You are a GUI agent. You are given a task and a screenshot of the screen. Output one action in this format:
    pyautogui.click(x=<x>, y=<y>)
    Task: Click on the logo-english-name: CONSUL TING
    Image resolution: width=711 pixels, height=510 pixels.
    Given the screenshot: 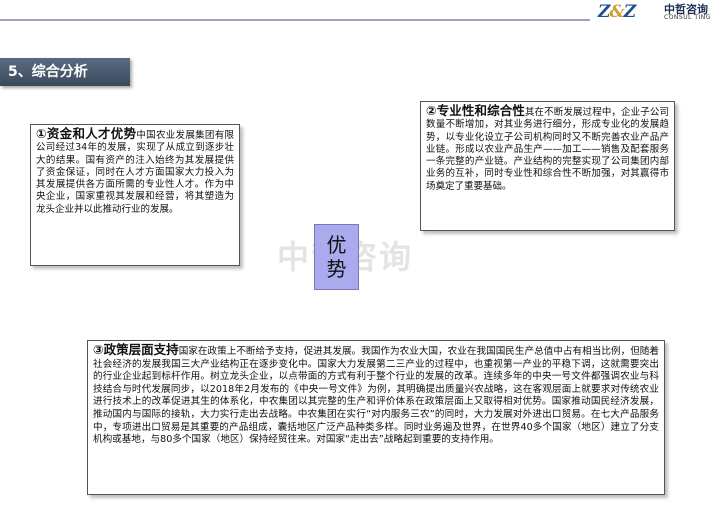 What is the action you would take?
    pyautogui.click(x=687, y=17)
    